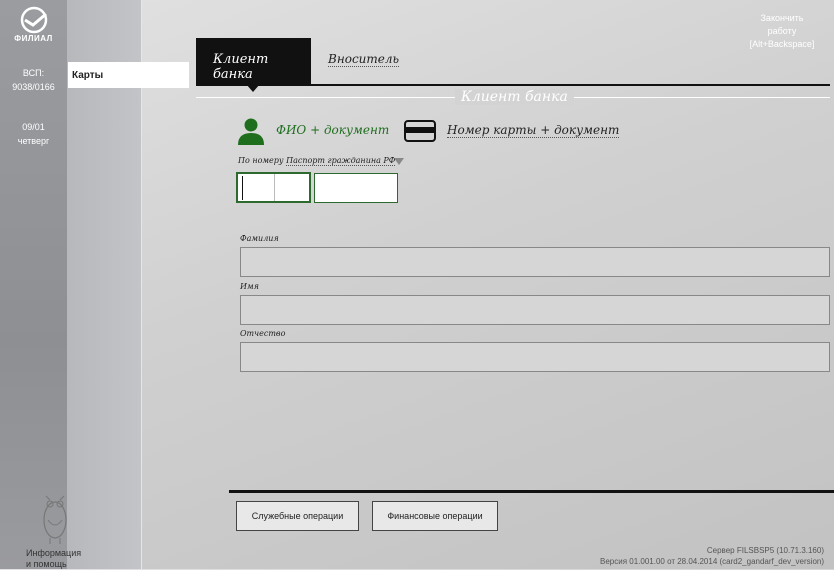  What do you see at coordinates (531, 491) in the screenshot?
I see `bottom-divider` at bounding box center [531, 491].